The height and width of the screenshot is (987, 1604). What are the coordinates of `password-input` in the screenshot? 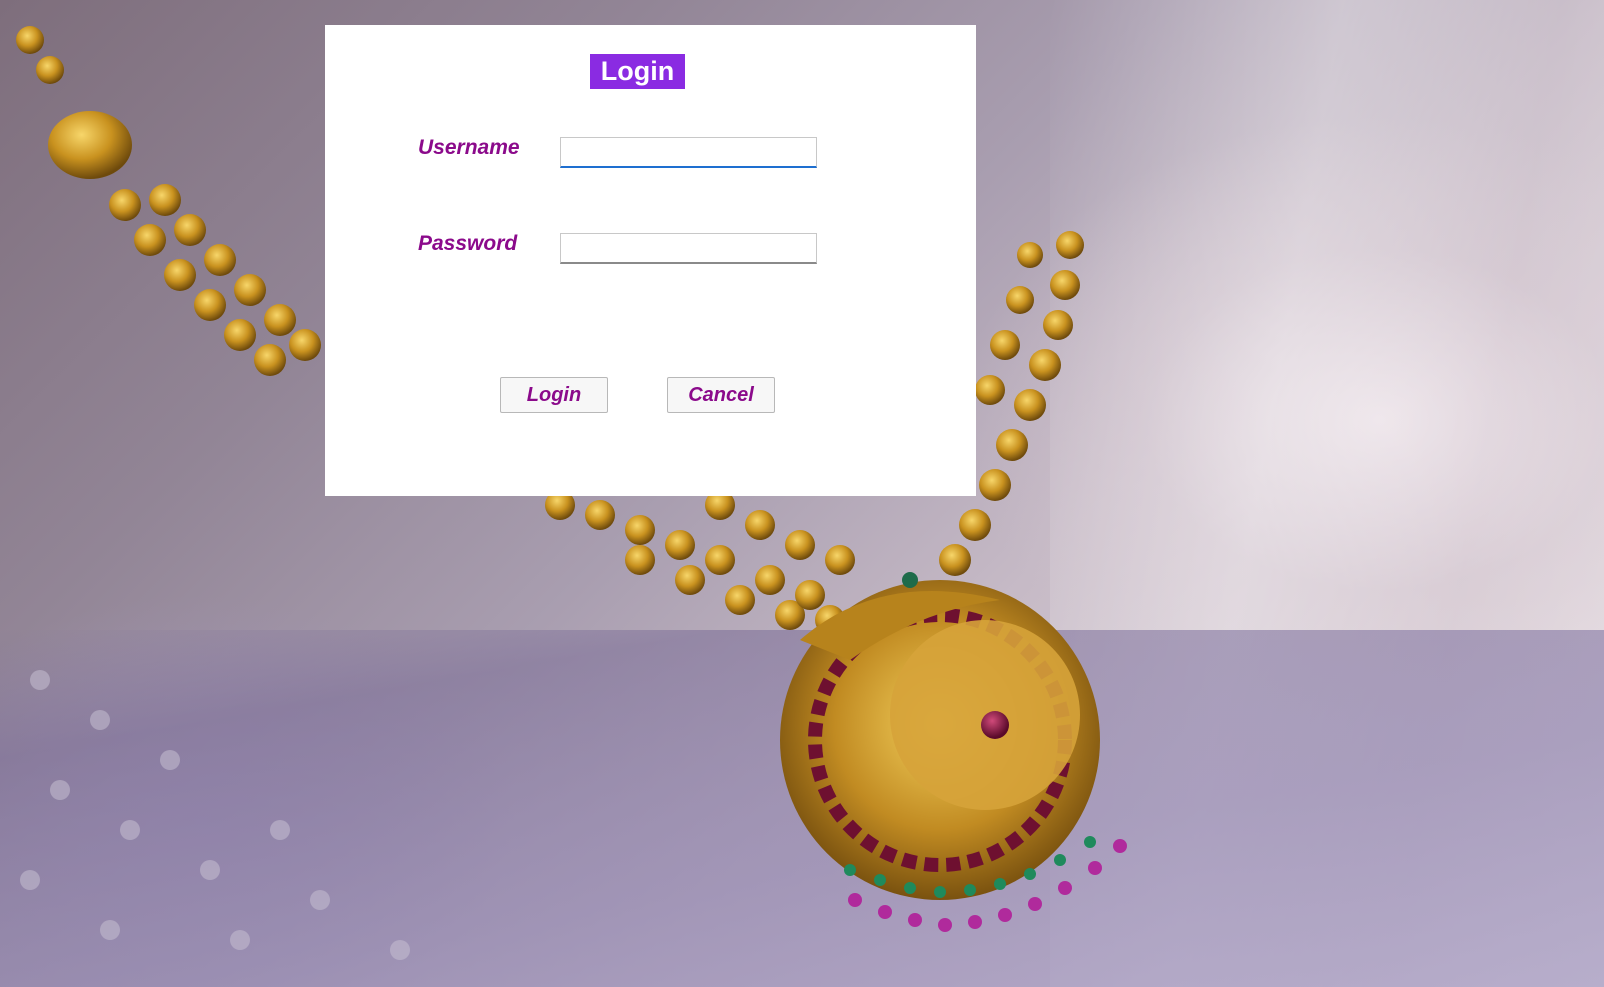 It's located at (688, 248).